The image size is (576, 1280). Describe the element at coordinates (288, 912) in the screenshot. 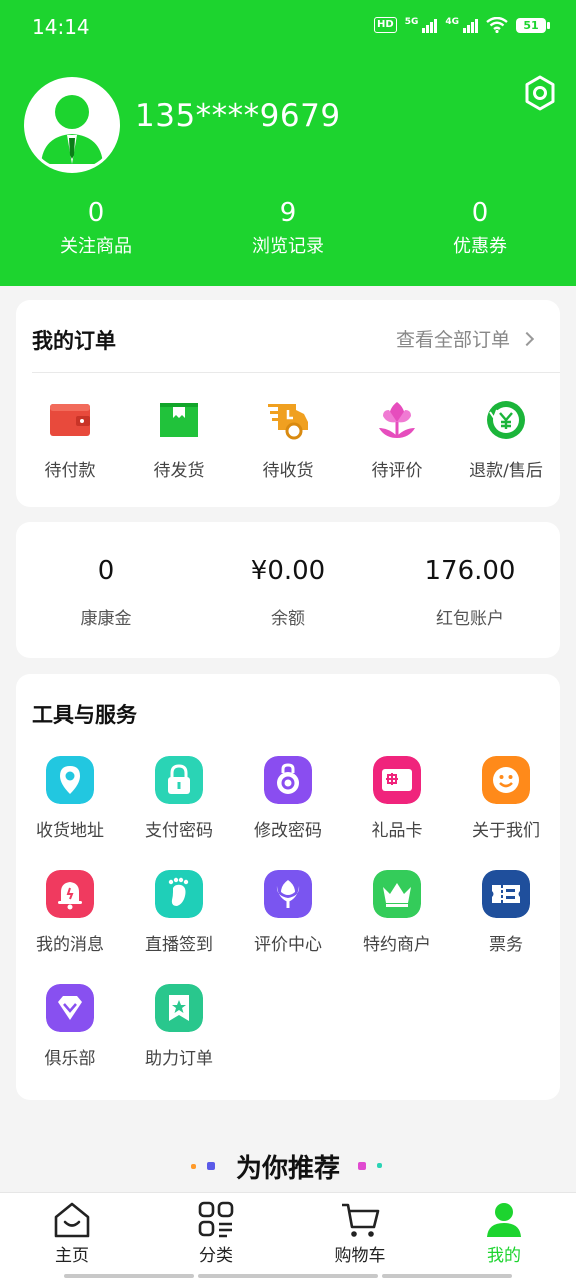

I see `tool-review-center: 评价中心` at that location.